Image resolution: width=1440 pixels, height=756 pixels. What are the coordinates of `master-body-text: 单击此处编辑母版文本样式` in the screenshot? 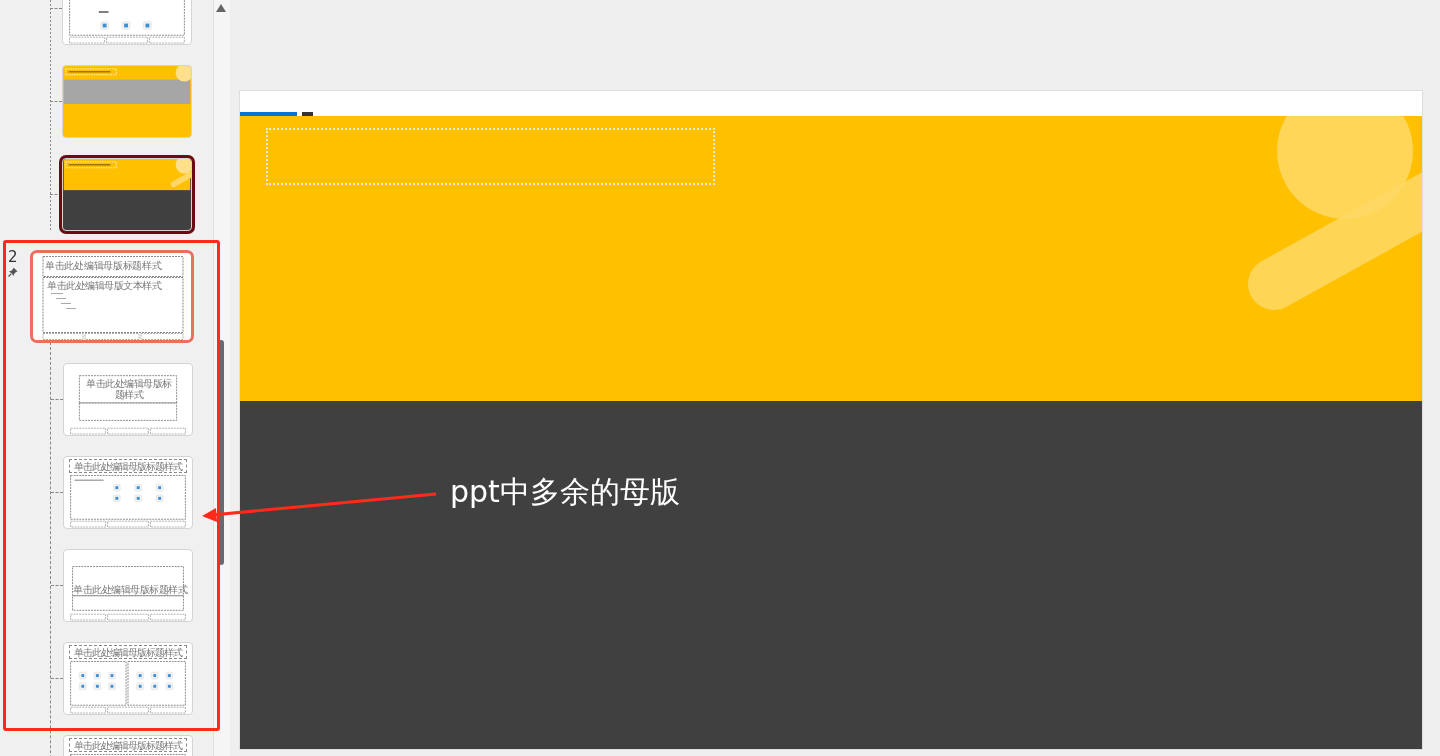 It's located at (104, 286).